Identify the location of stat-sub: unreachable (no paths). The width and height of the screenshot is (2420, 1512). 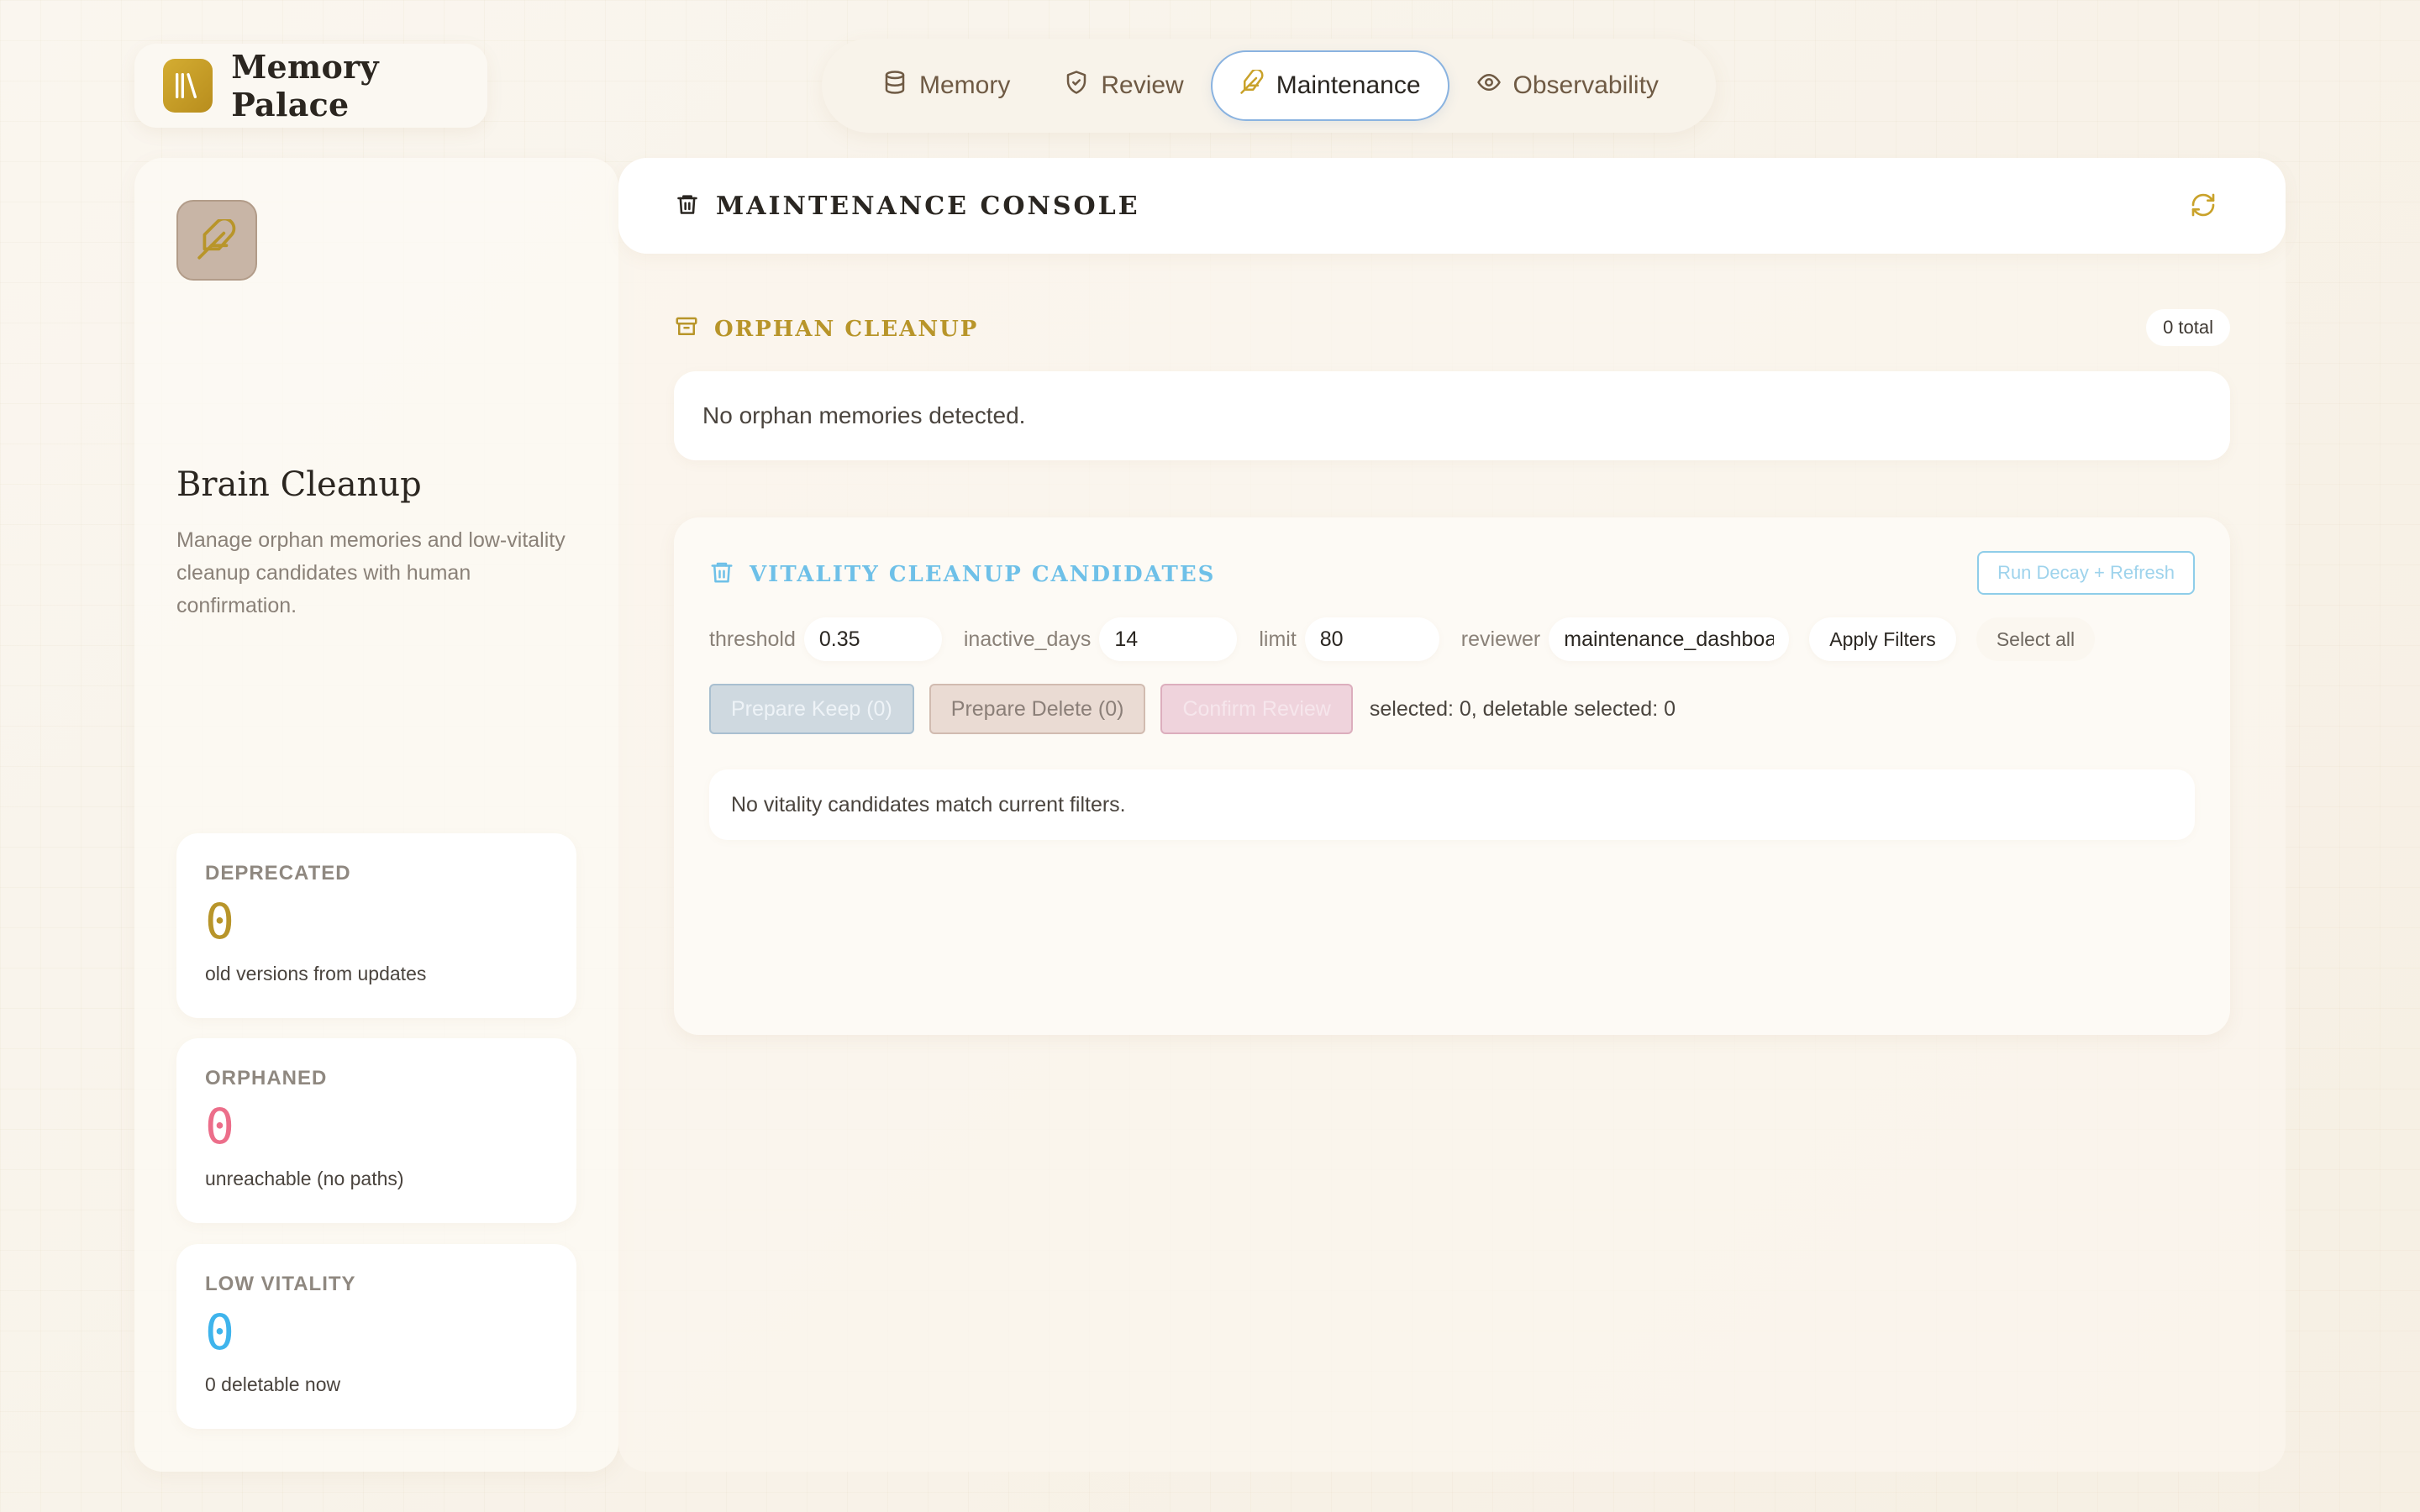
(304, 1178).